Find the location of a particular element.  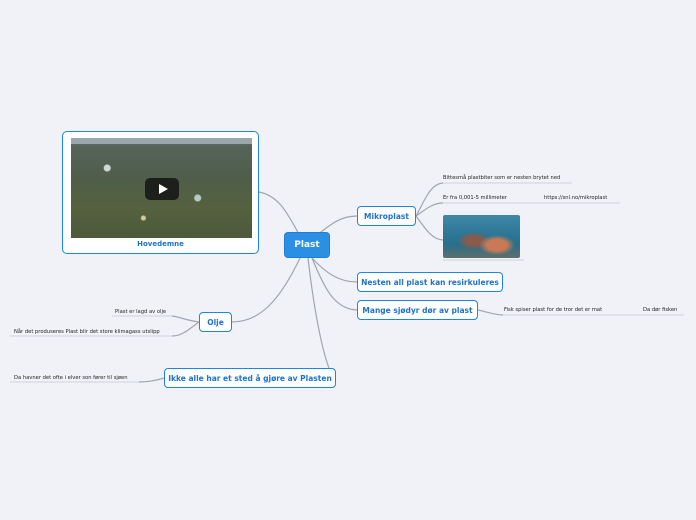

branch-sjodyr: Mange sjødyr dør av plast is located at coordinates (417, 310).